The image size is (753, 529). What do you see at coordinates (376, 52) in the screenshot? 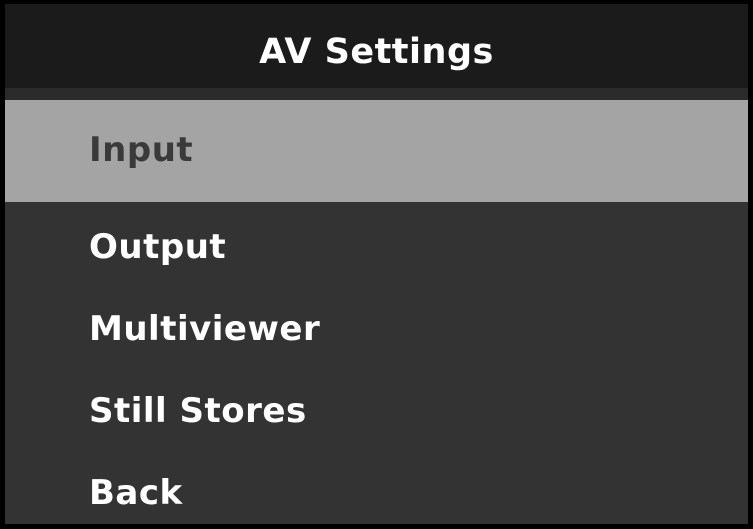
I see `page-title: AV Settings` at bounding box center [376, 52].